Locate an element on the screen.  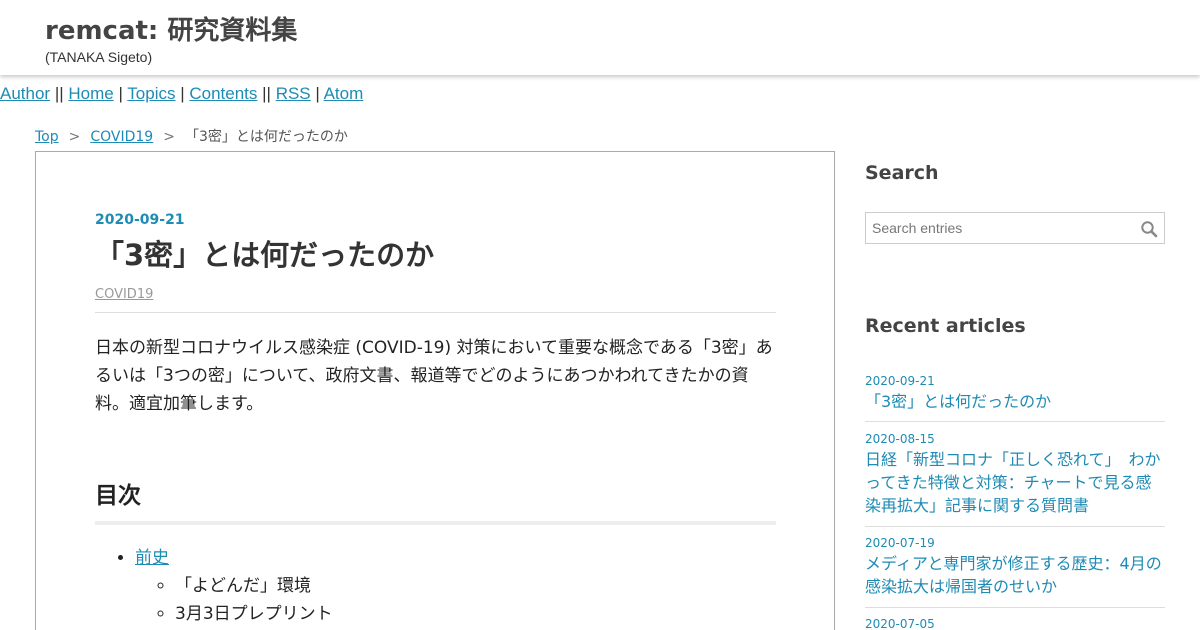
search-form is located at coordinates (1015, 228).